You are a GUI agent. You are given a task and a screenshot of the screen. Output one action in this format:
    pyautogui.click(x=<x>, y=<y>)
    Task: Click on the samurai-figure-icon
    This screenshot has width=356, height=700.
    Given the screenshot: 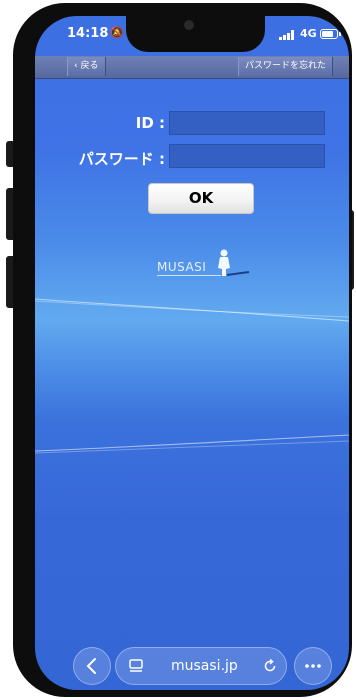 What is the action you would take?
    pyautogui.click(x=234, y=262)
    